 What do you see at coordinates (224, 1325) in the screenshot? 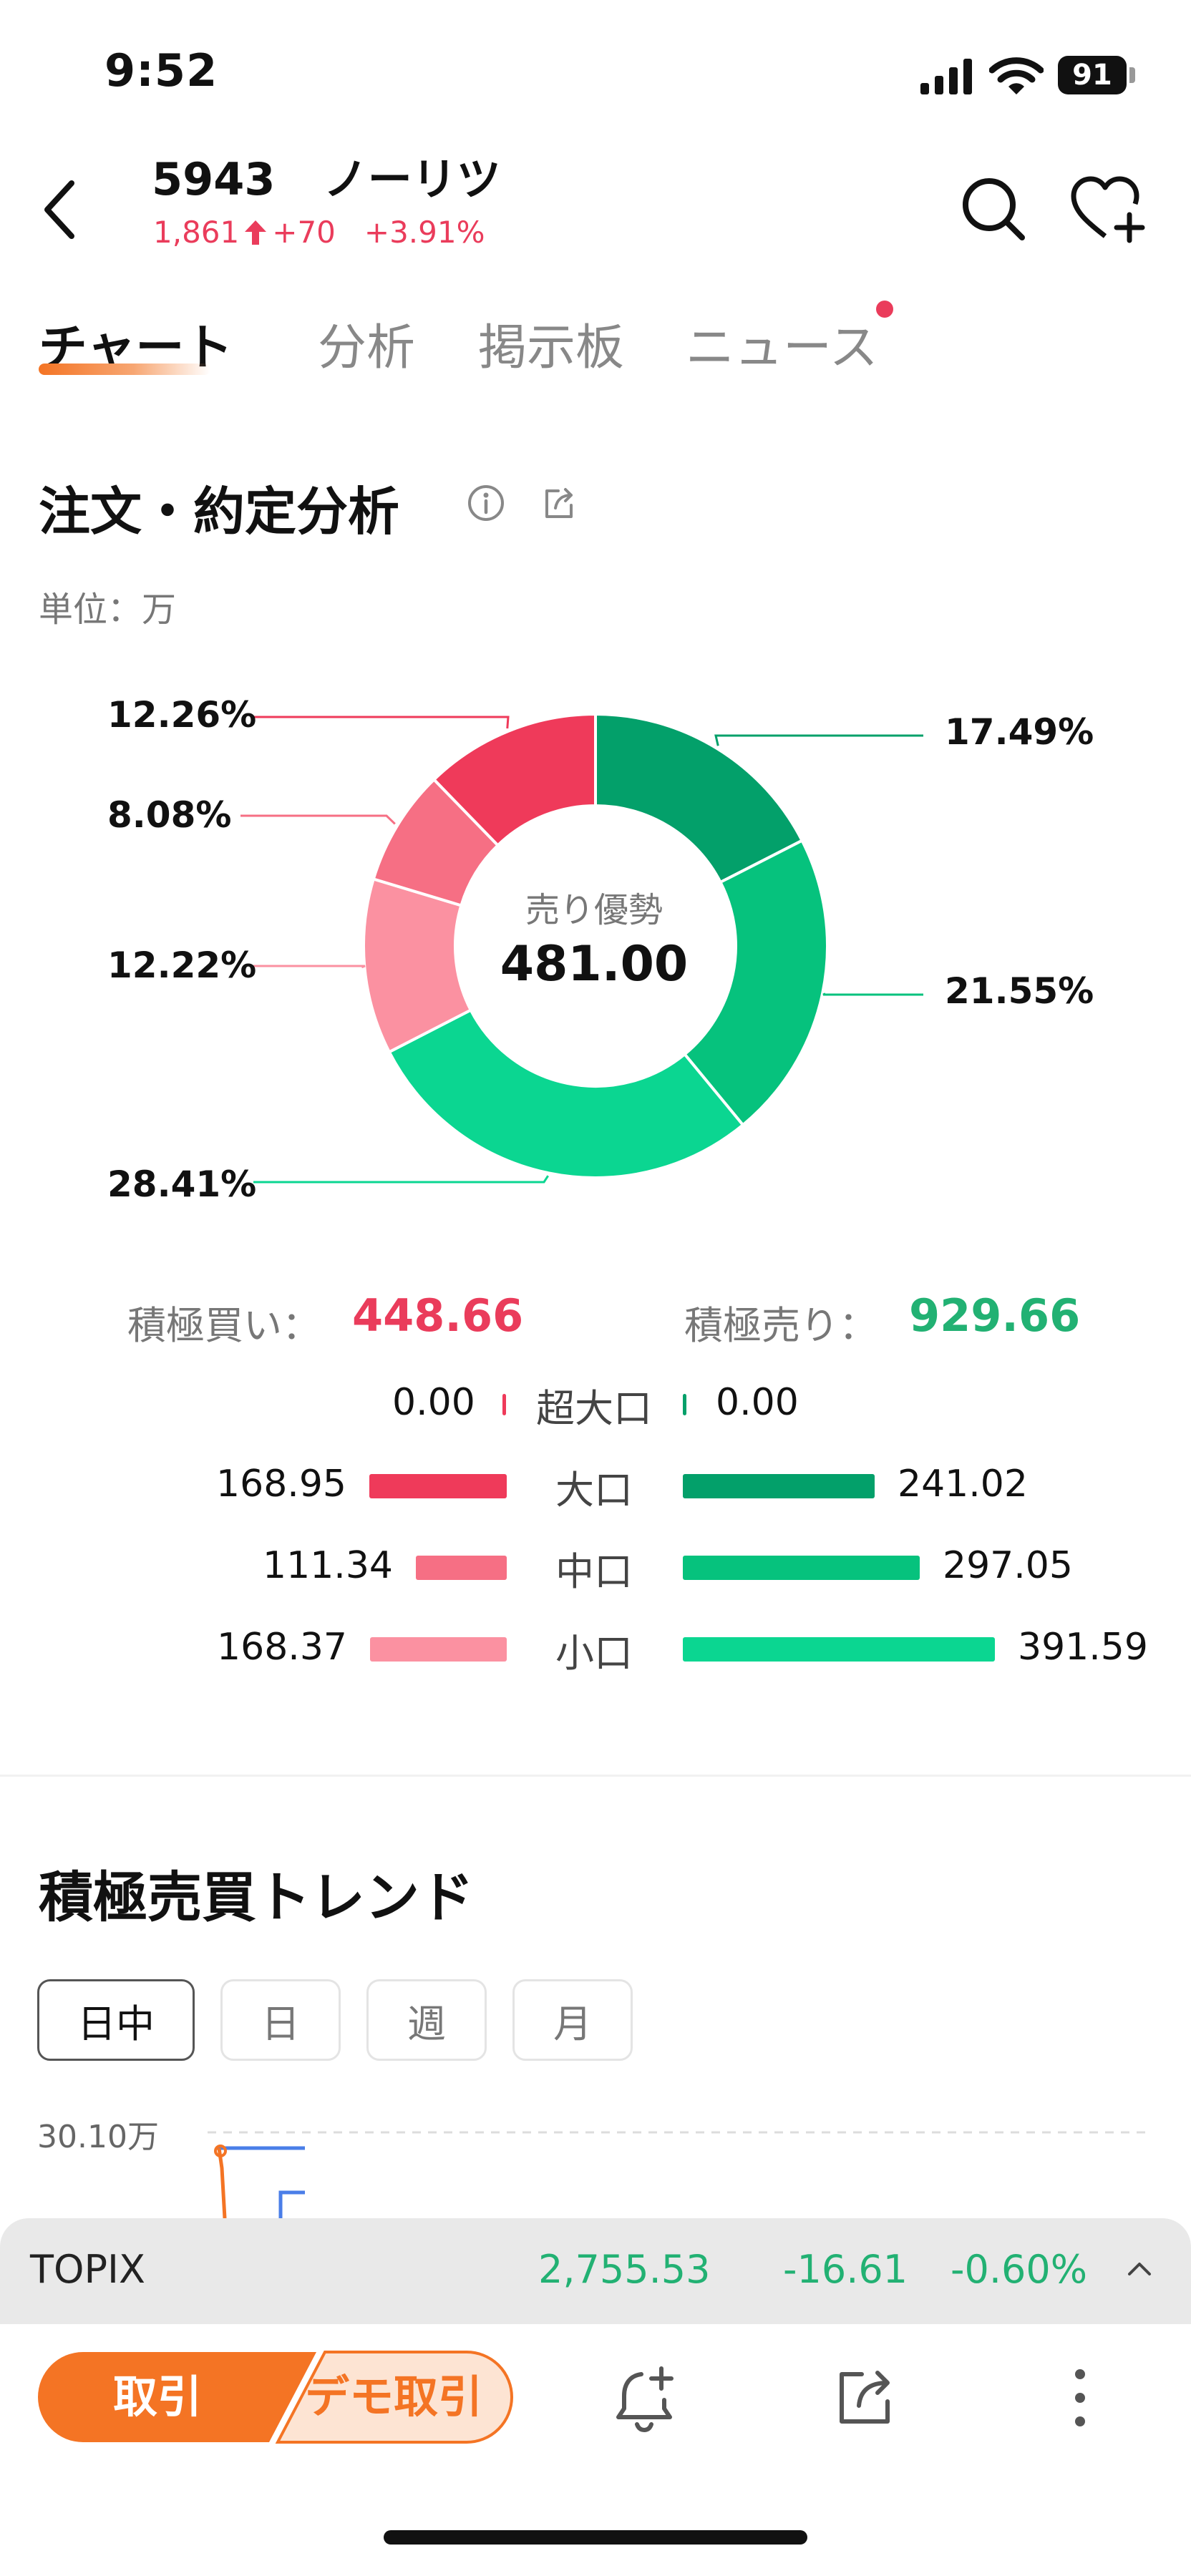
I see `active-buy-label: 積極買い：` at bounding box center [224, 1325].